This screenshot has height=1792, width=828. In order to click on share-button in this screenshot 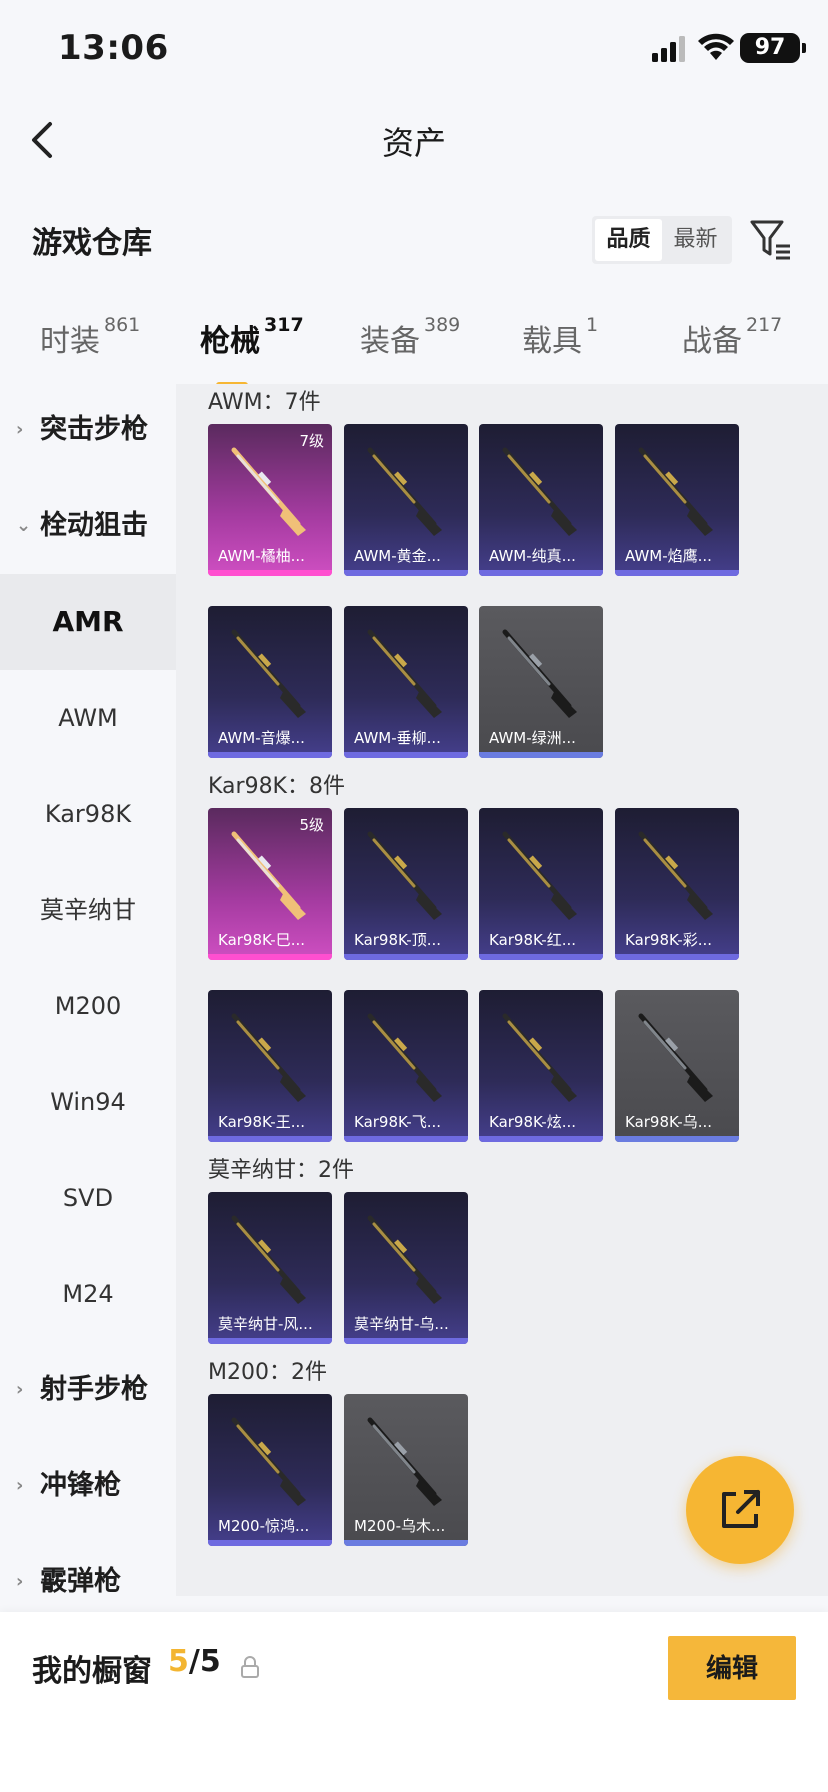, I will do `click(740, 1510)`.